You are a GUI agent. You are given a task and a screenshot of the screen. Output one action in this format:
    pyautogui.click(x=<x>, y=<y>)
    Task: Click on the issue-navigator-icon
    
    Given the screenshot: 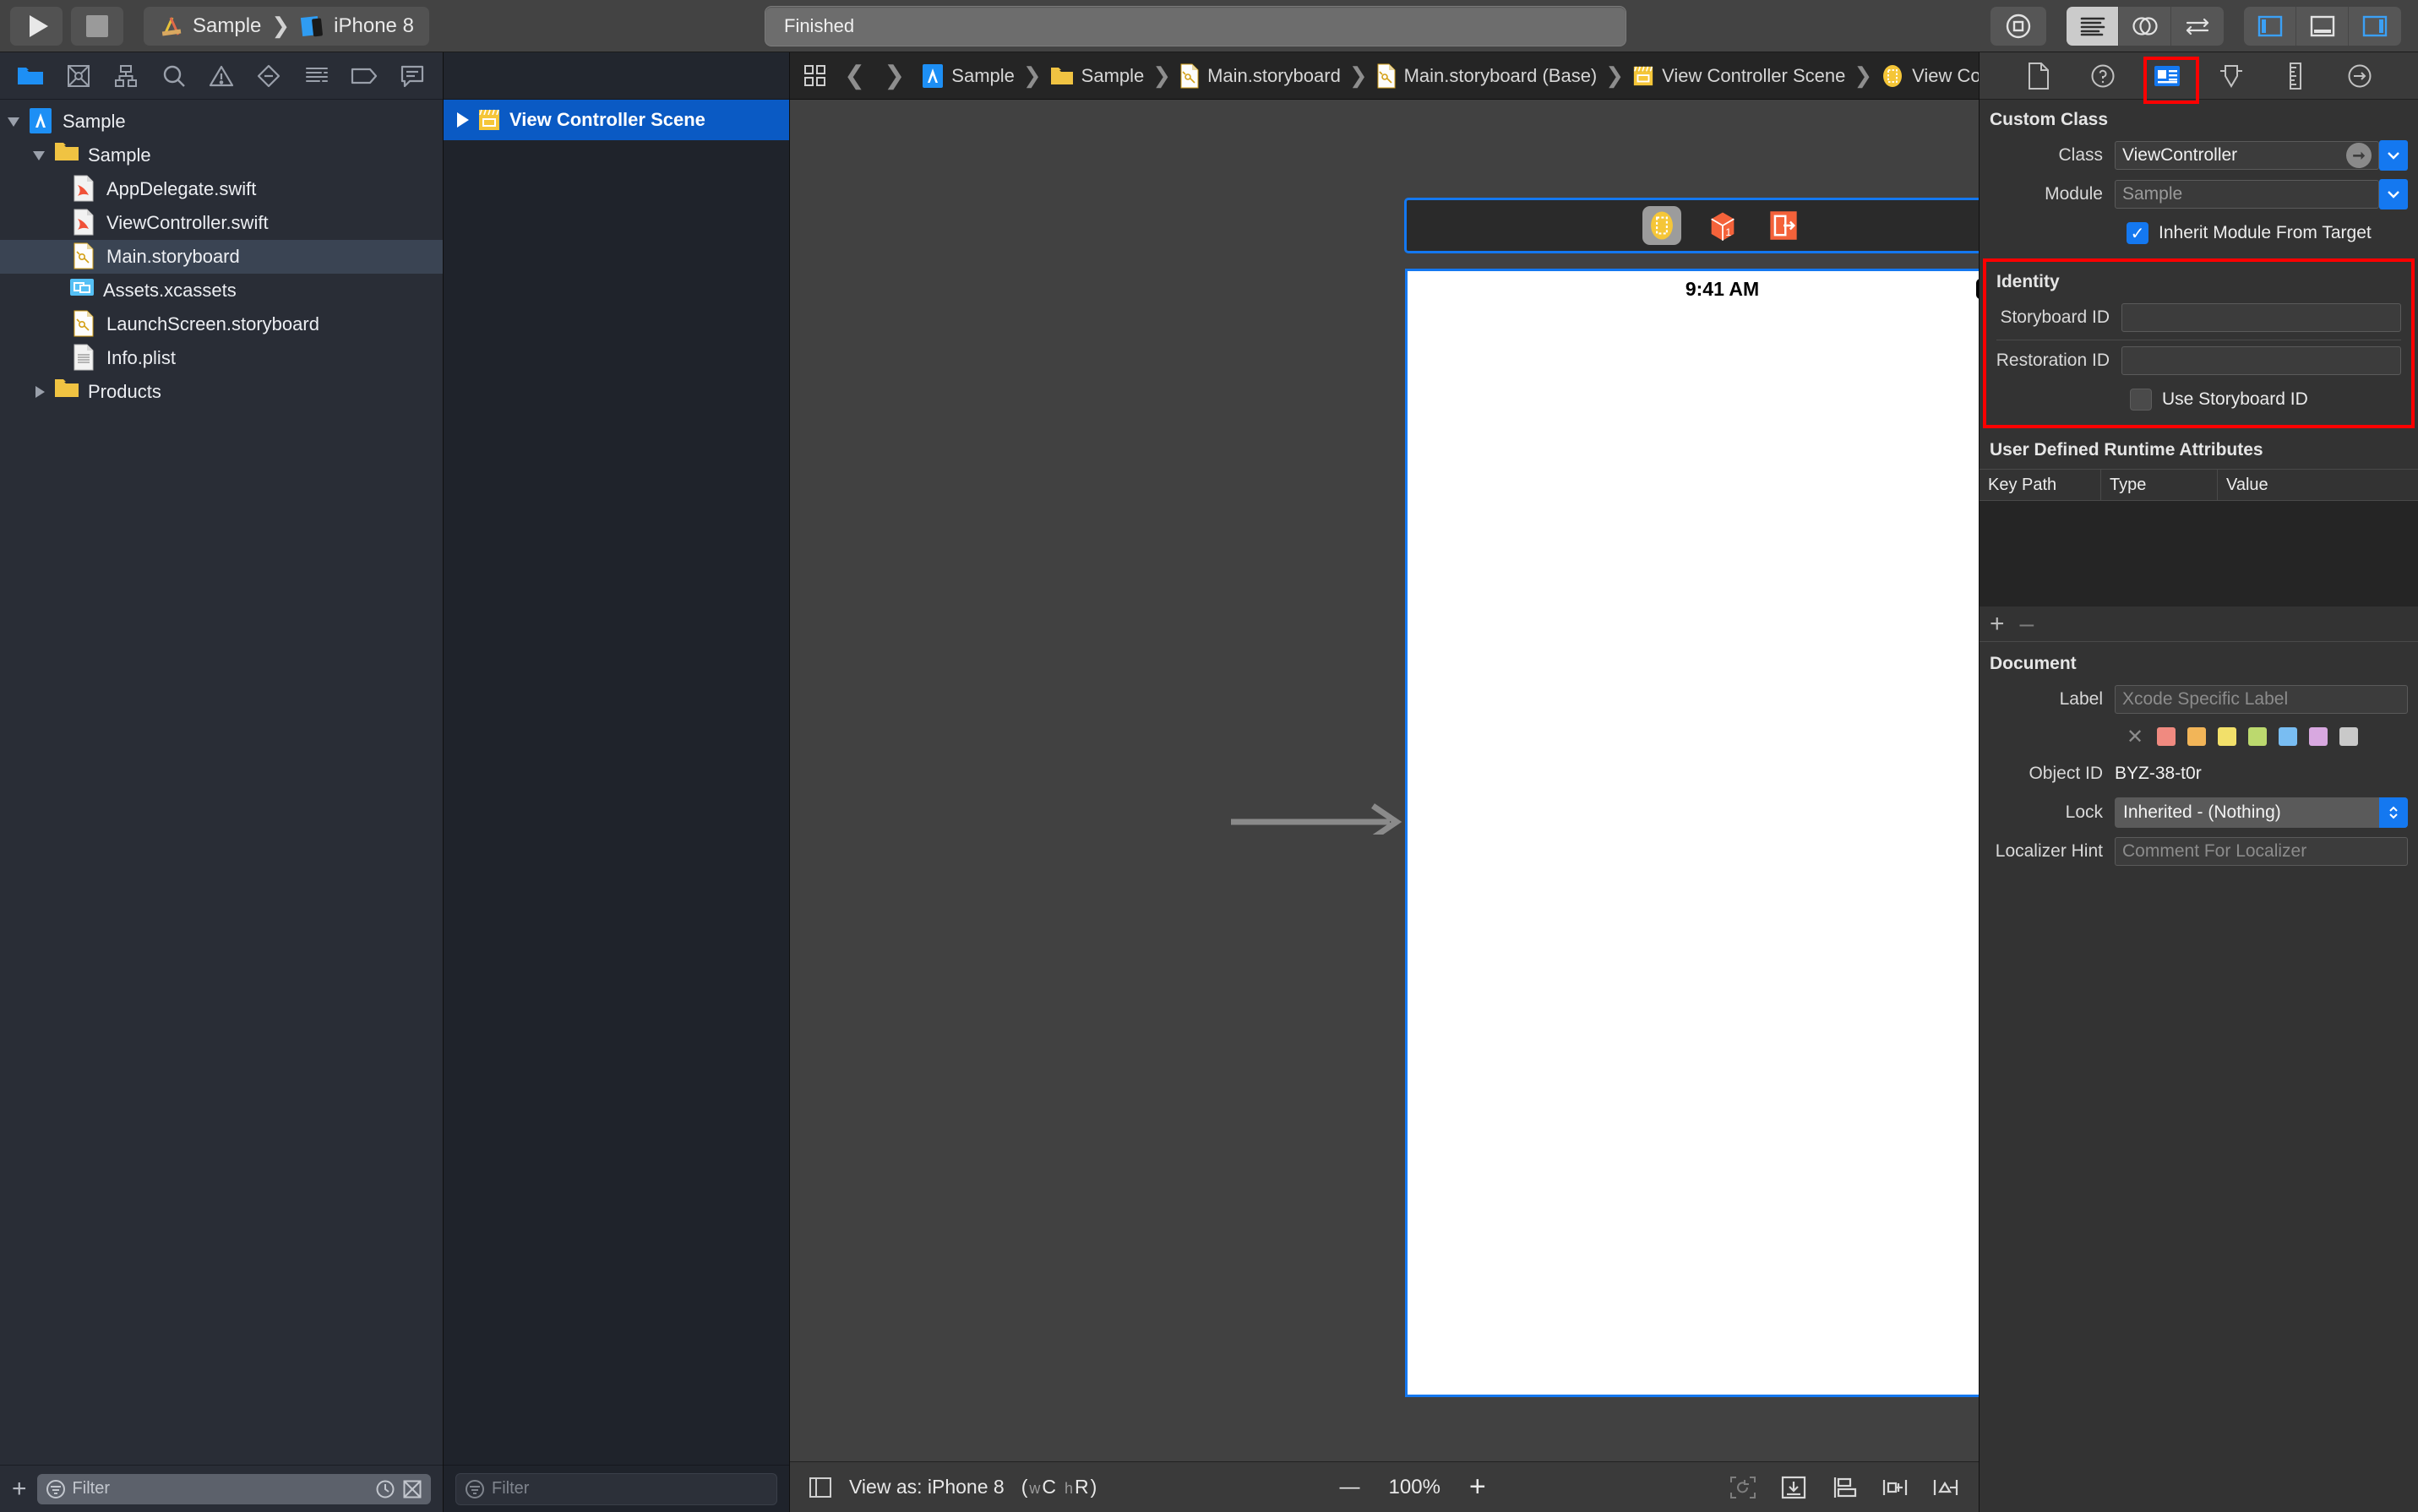 What is the action you would take?
    pyautogui.click(x=221, y=76)
    